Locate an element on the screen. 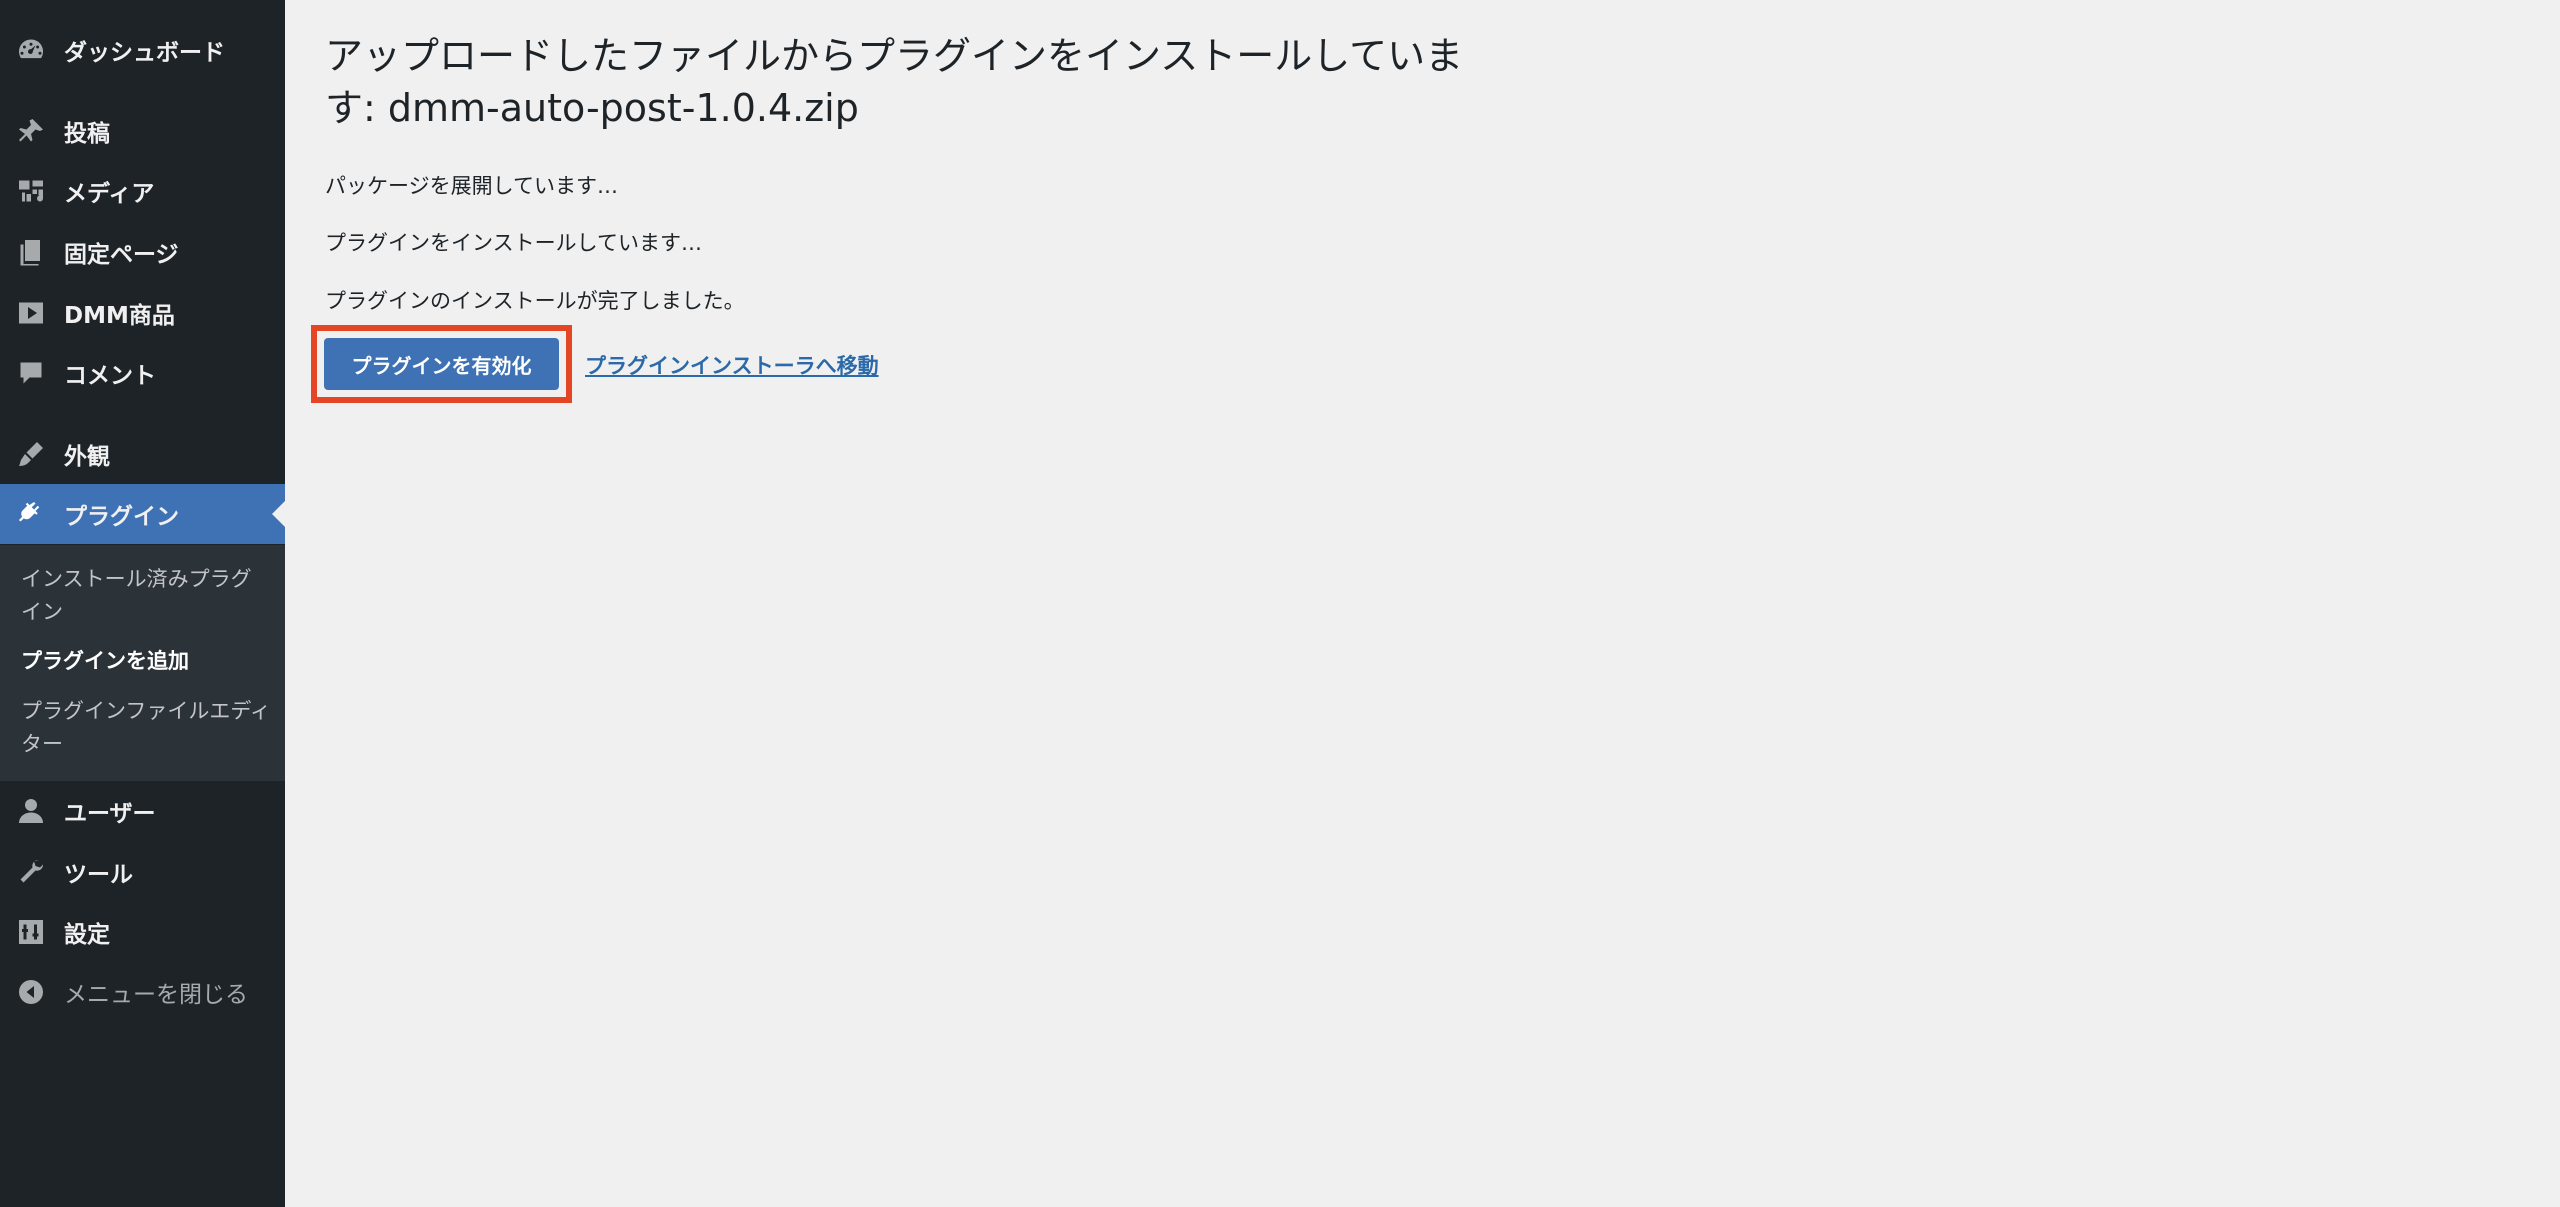  menu-item-comments: コメント is located at coordinates (142, 373).